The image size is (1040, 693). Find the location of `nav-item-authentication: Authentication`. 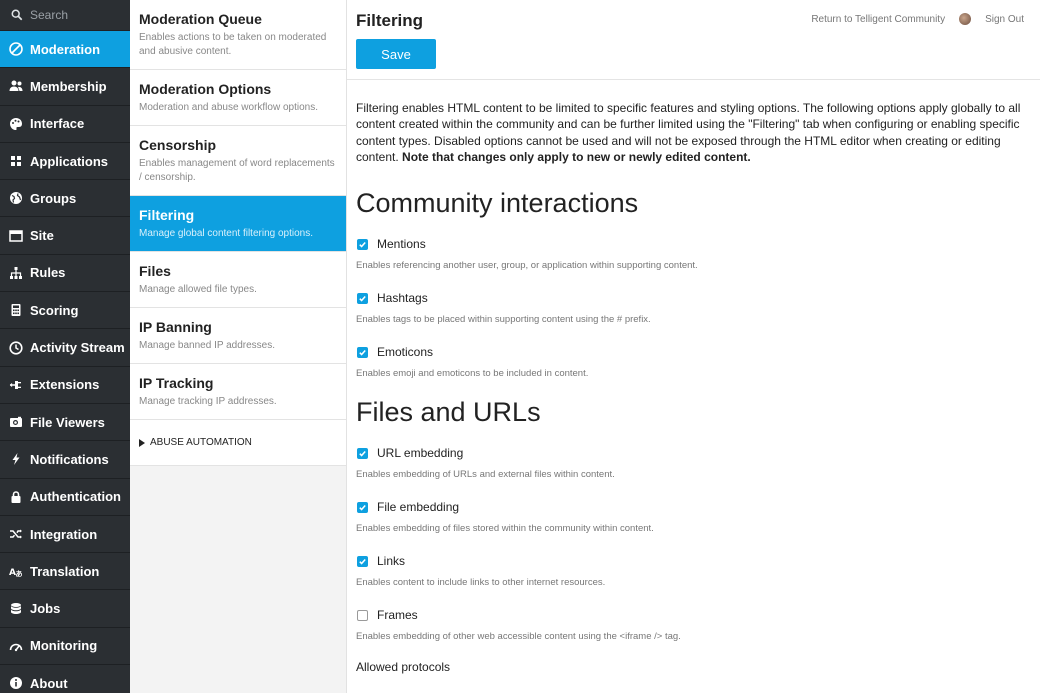

nav-item-authentication: Authentication is located at coordinates (65, 497).